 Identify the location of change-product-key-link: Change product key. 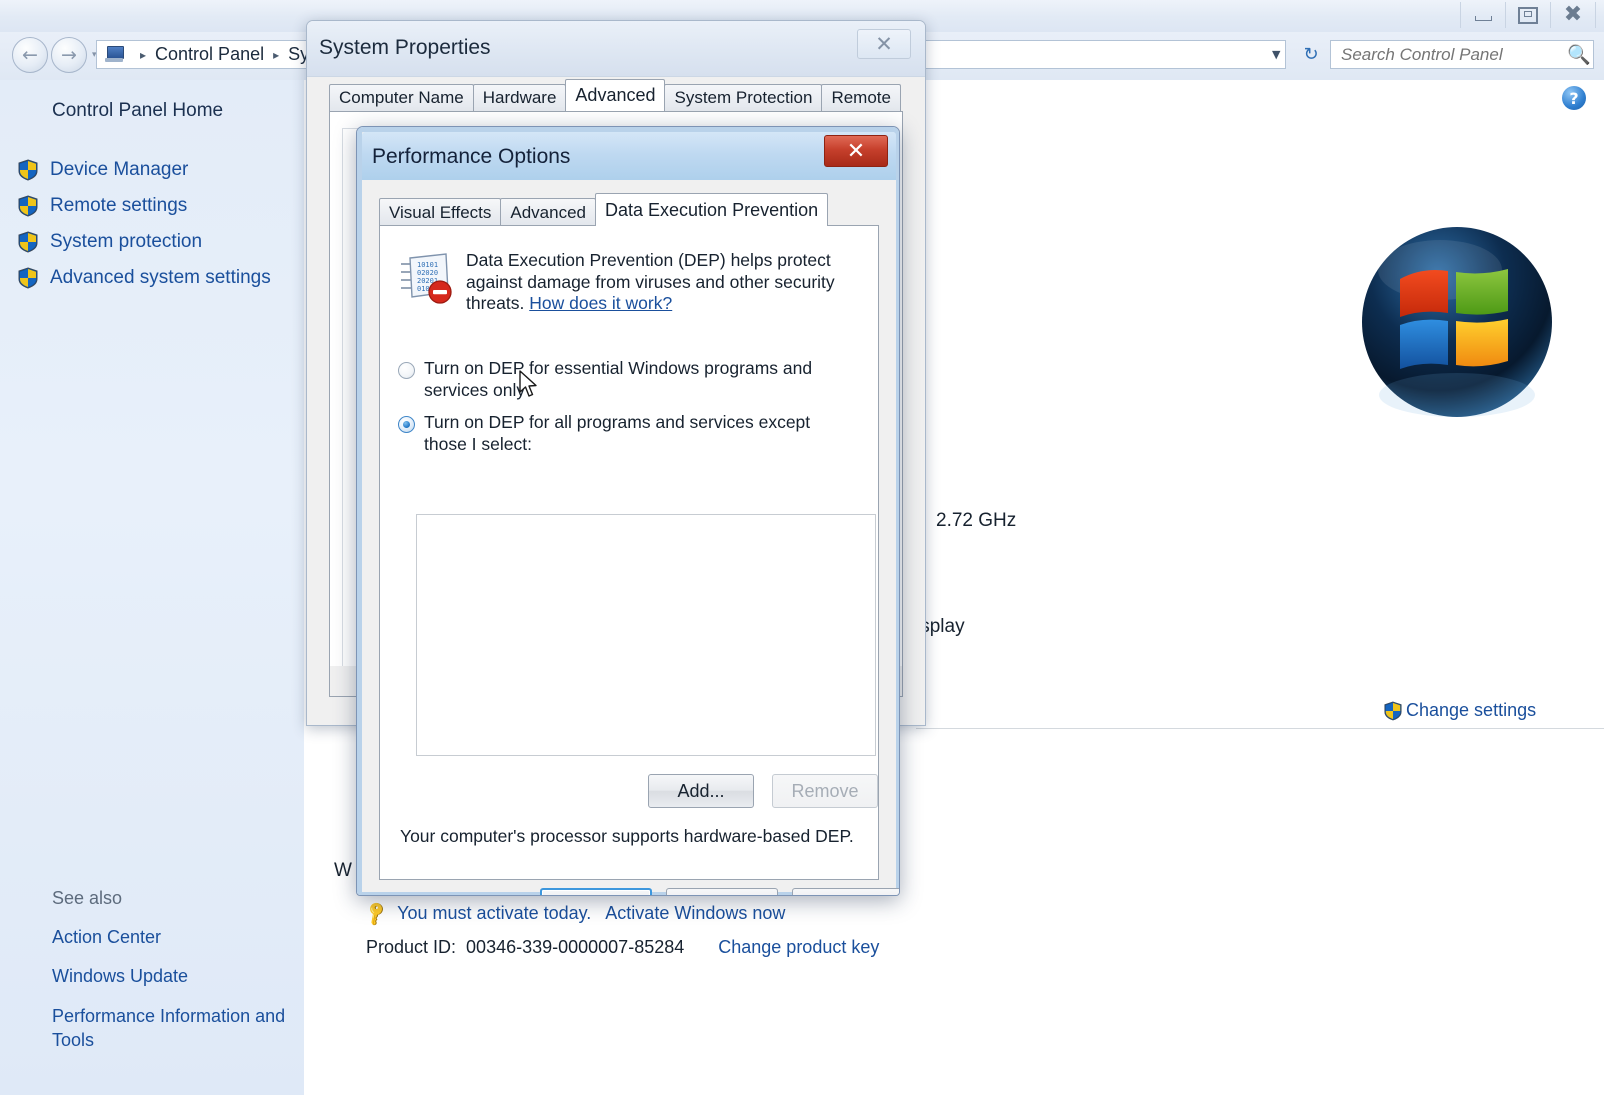
(798, 947).